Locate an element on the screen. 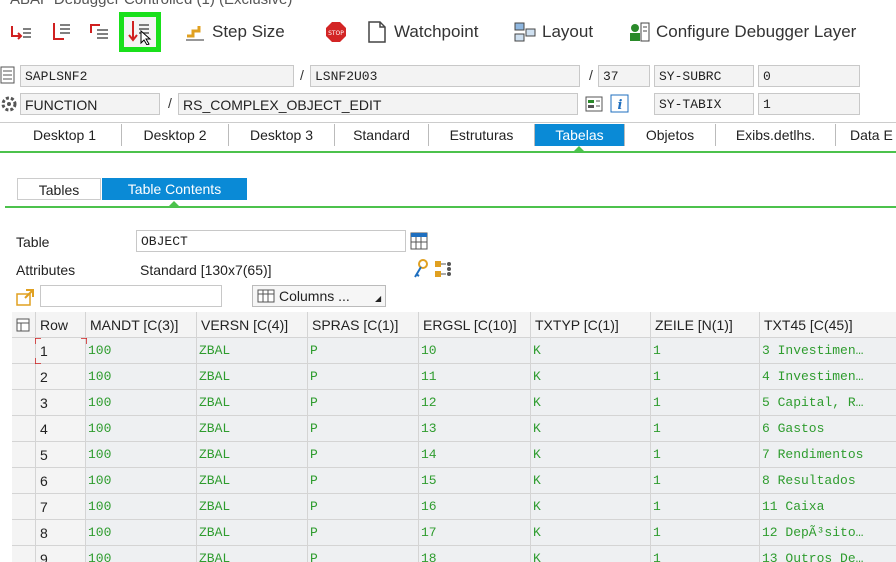 The image size is (896, 562). column-header: Row is located at coordinates (61, 325).